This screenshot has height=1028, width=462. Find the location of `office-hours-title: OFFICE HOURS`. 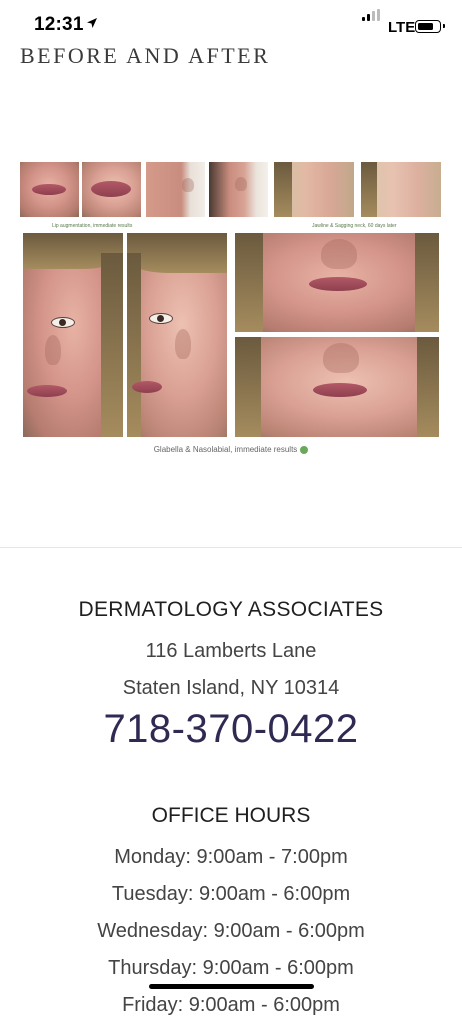

office-hours-title: OFFICE HOURS is located at coordinates (231, 815).